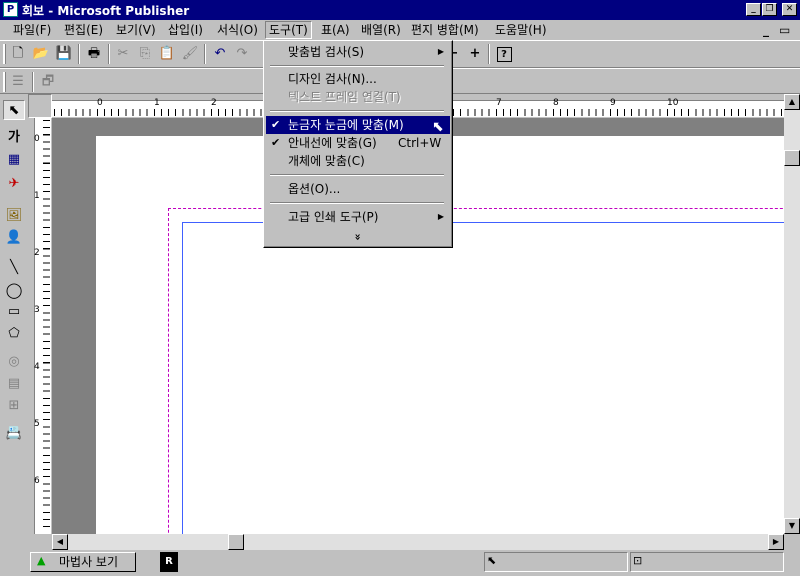 Image resolution: width=800 pixels, height=576 pixels. I want to click on wizard-label: 마법사 보기, so click(89, 562).